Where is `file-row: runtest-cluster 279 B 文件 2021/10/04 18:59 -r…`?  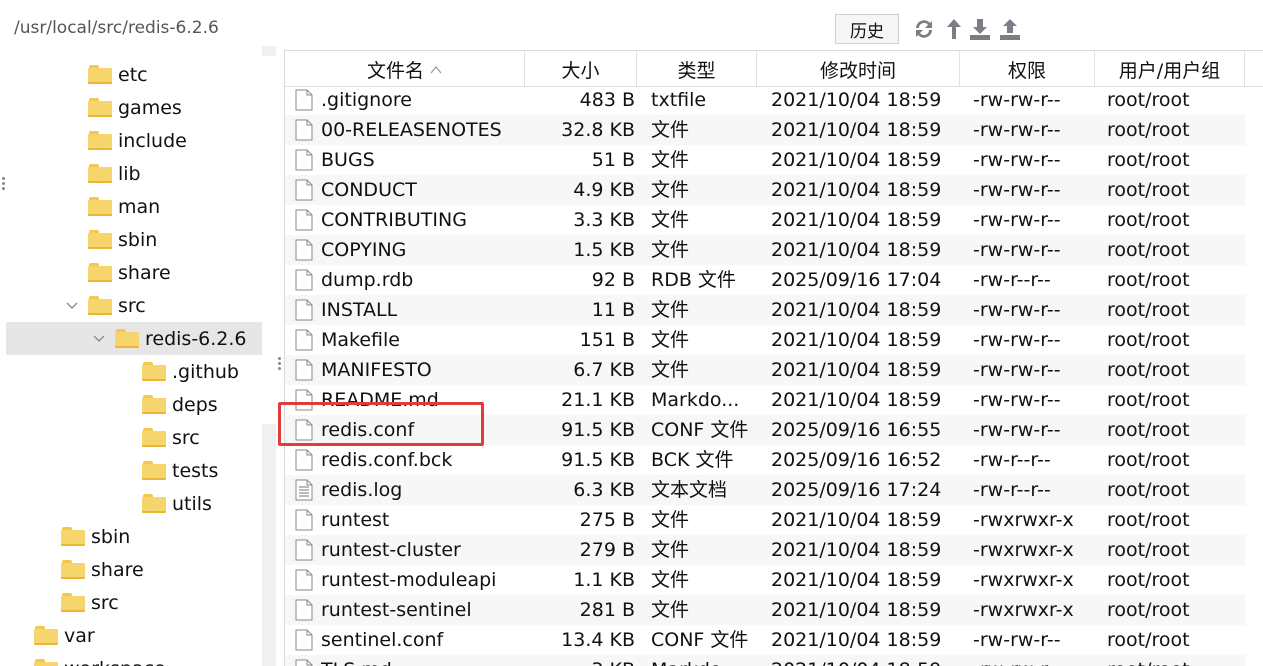 file-row: runtest-cluster 279 B 文件 2021/10/04 18:59 -r… is located at coordinates (765, 550).